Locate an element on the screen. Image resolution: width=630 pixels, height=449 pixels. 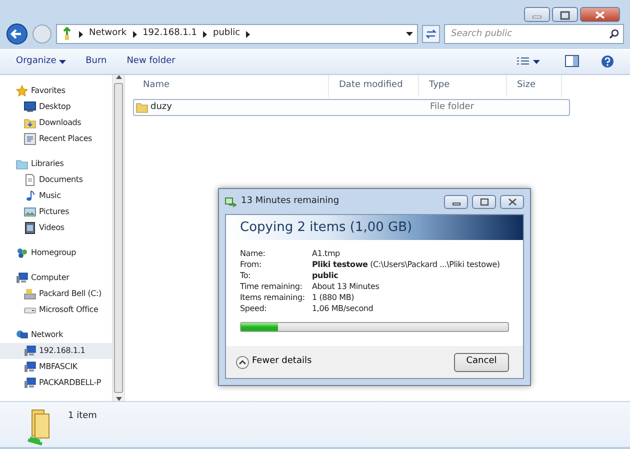
column-header: Type is located at coordinates (463, 86).